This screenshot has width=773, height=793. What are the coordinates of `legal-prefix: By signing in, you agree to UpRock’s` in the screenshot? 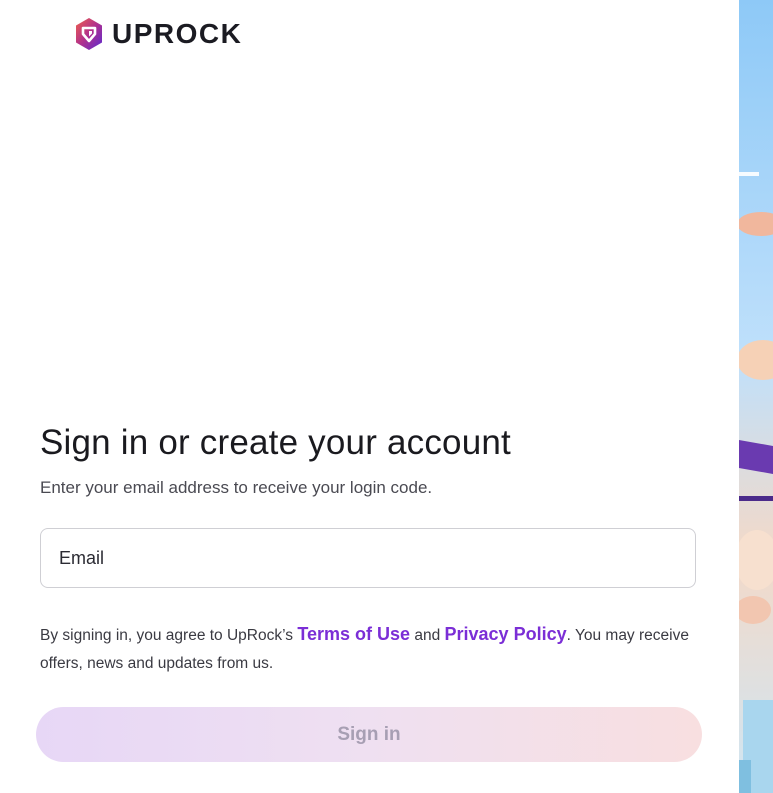 It's located at (169, 635).